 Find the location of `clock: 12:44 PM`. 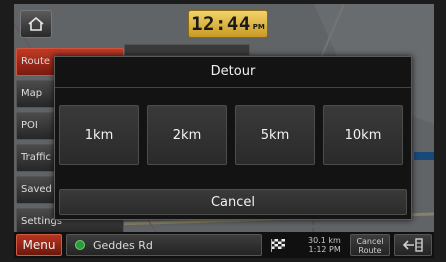

clock: 12:44 PM is located at coordinates (228, 24).